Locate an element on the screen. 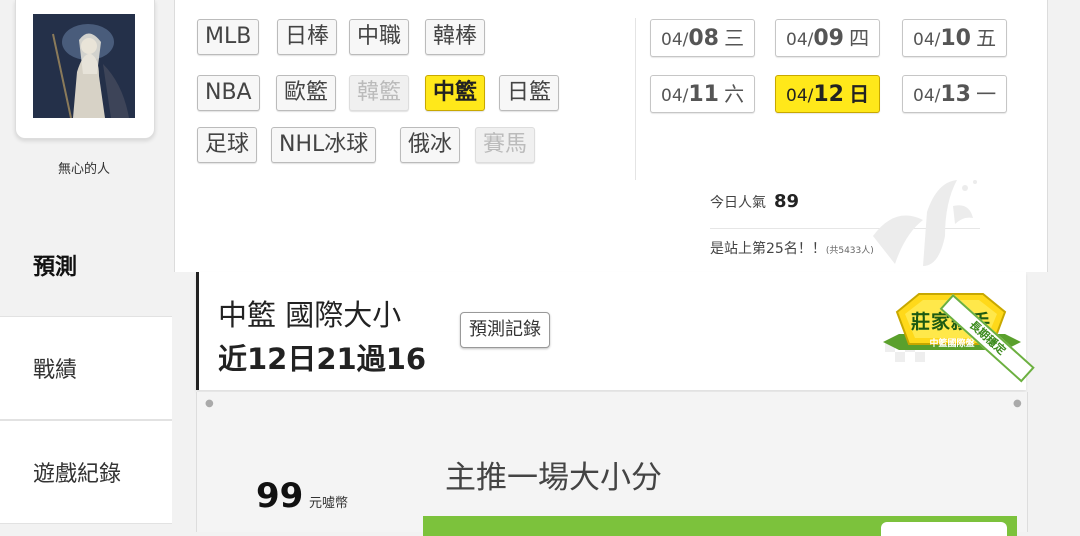 Image resolution: width=1080 pixels, height=536 pixels. date-chip-0413: 04/13 一 is located at coordinates (955, 94).